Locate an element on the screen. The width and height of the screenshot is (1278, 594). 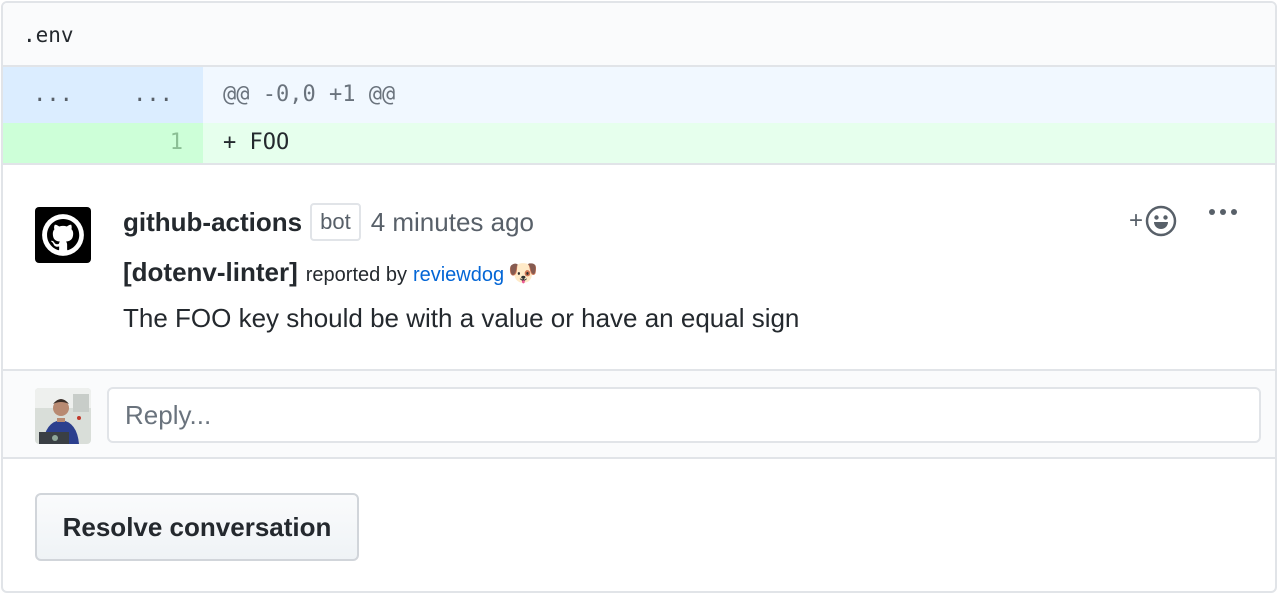
bot-badge: bot is located at coordinates (335, 222).